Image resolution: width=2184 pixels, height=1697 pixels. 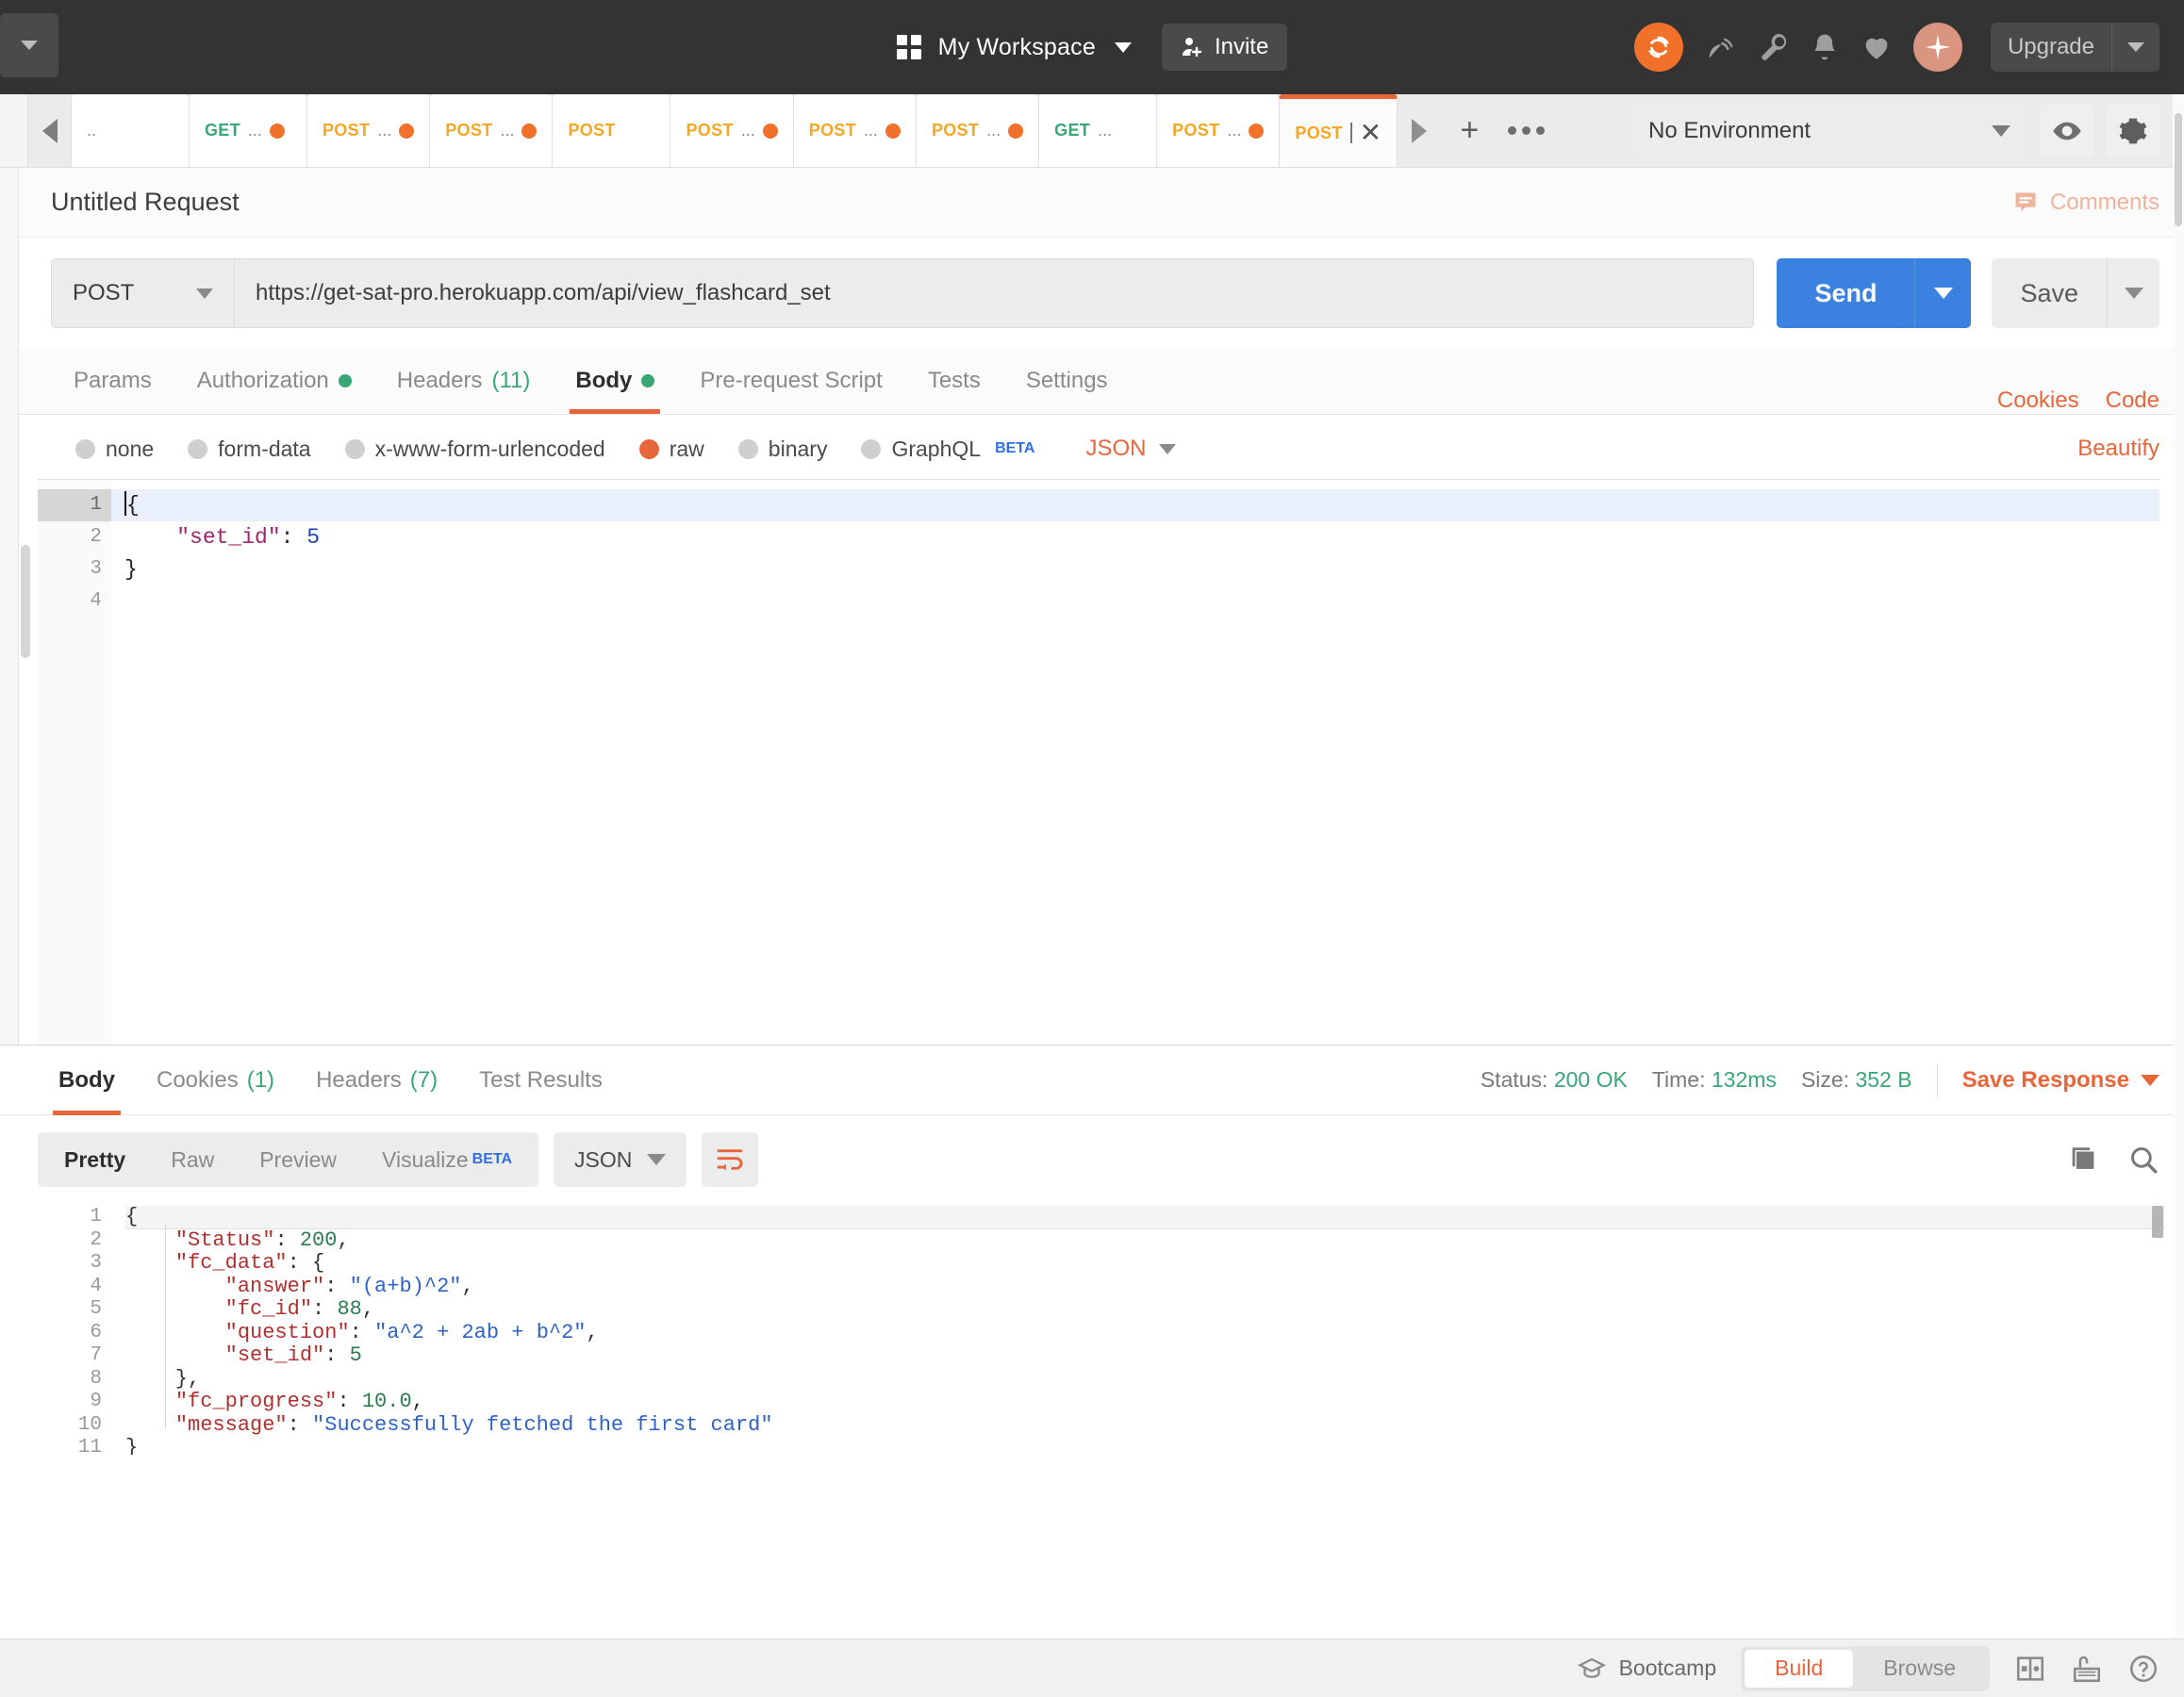 I want to click on tab-count-badge: (11), so click(x=511, y=380).